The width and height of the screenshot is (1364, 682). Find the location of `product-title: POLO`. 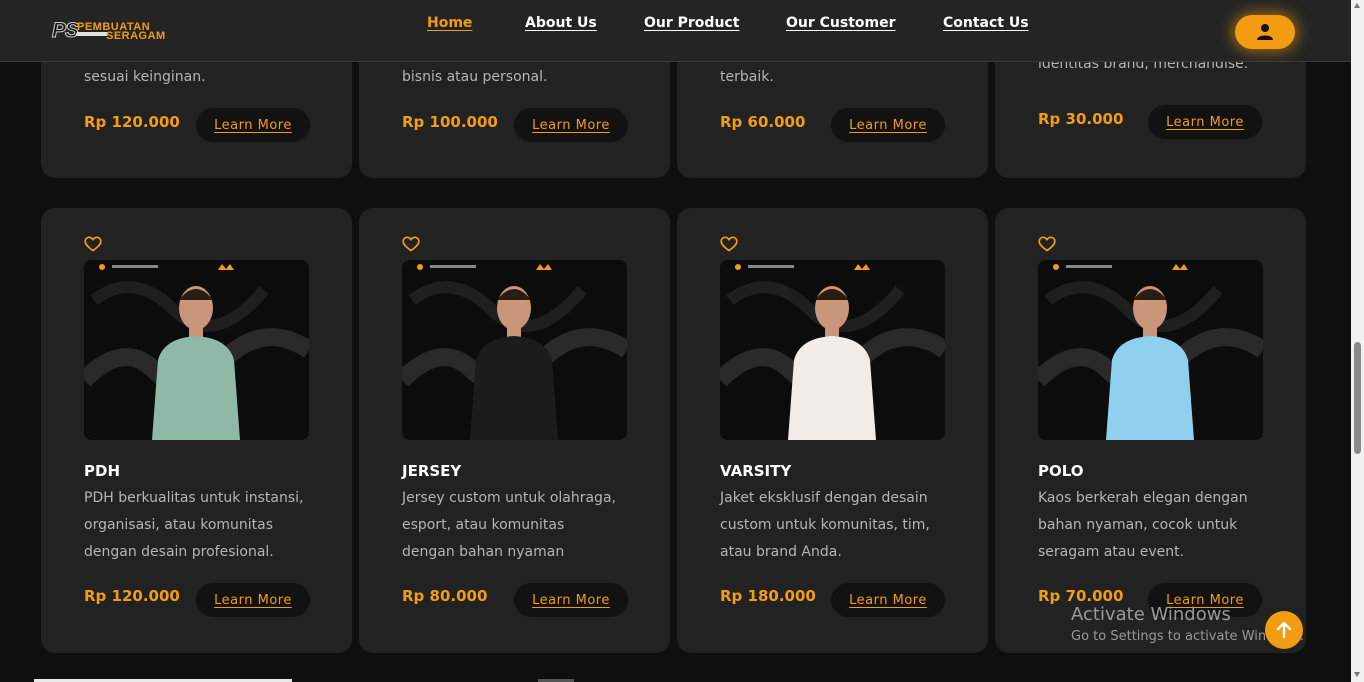

product-title: POLO is located at coordinates (1061, 471).